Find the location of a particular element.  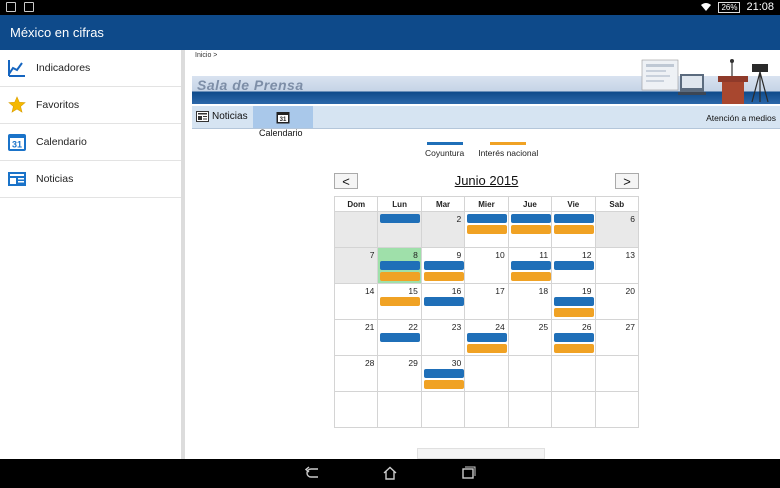

calendar-day-cell: 12 is located at coordinates (573, 265).